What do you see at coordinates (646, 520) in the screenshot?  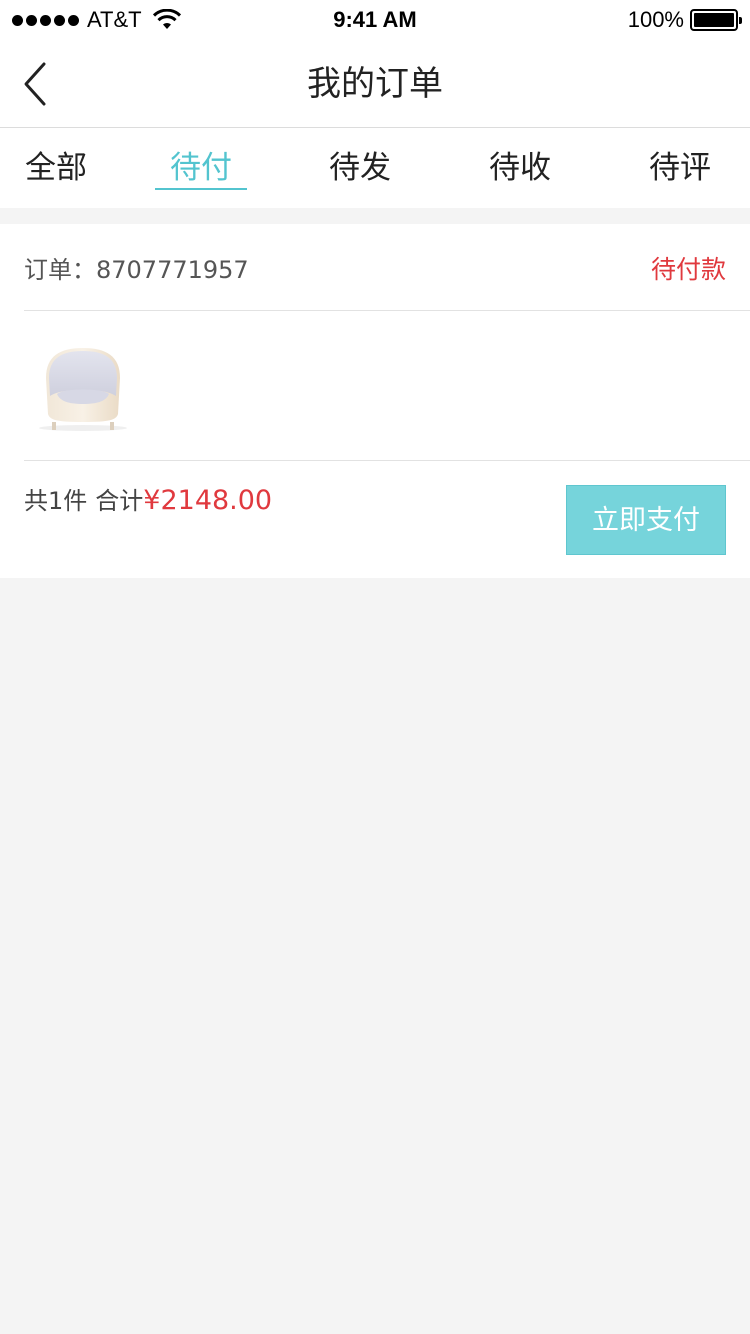 I see `pay-now-button: 立即支付` at bounding box center [646, 520].